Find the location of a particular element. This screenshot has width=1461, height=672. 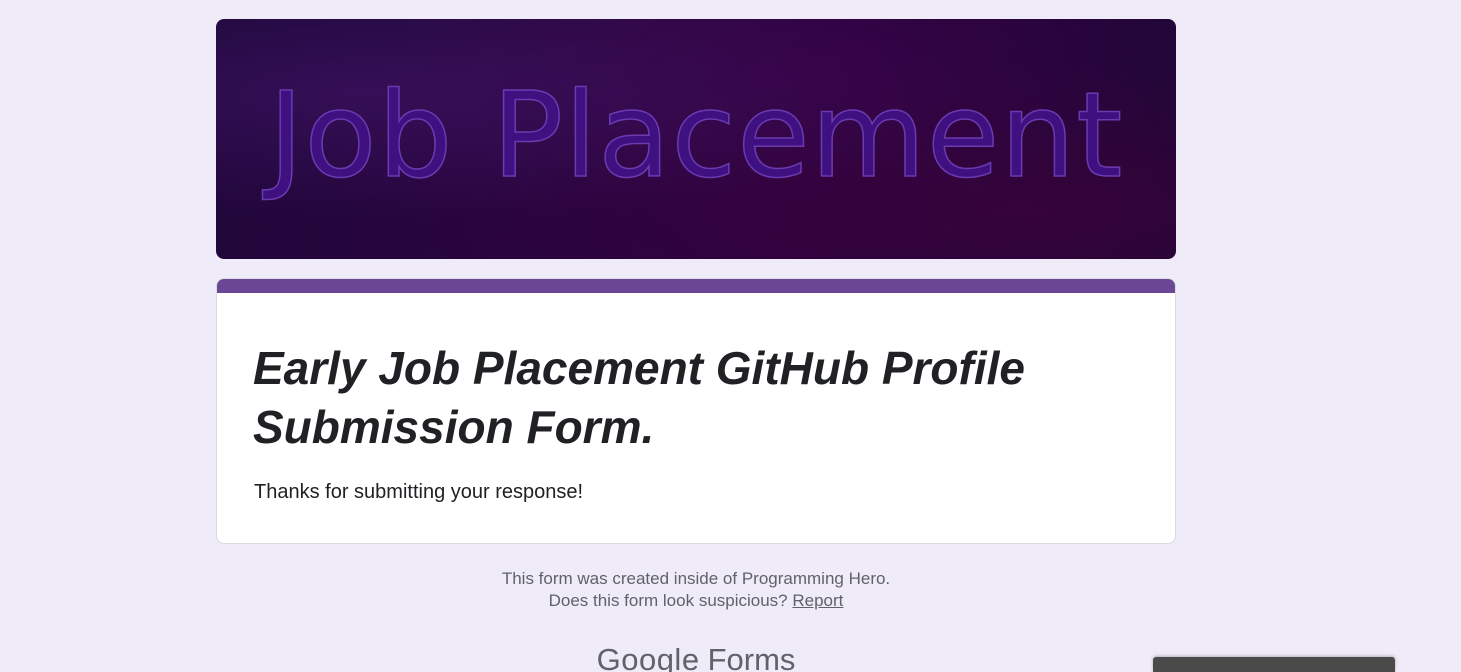

suspicious-text: Does this form look suspicious? is located at coordinates (670, 600).